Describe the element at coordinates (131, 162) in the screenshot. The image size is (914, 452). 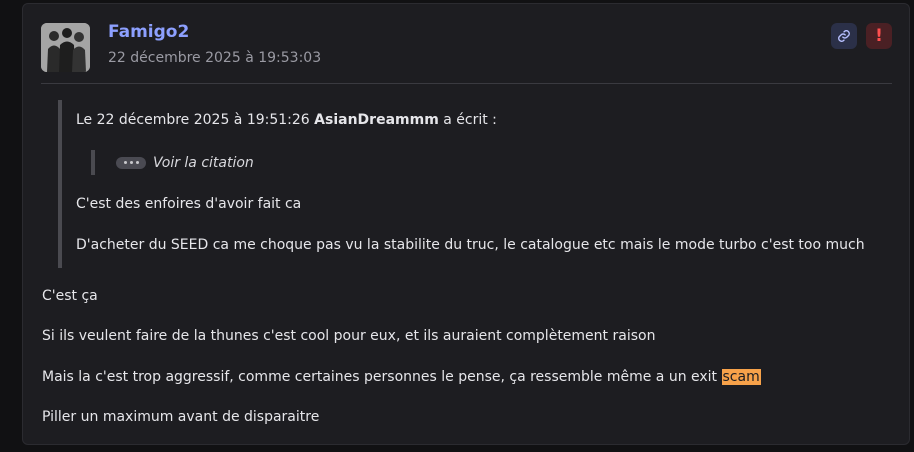
I see `ellipsis-icon` at that location.